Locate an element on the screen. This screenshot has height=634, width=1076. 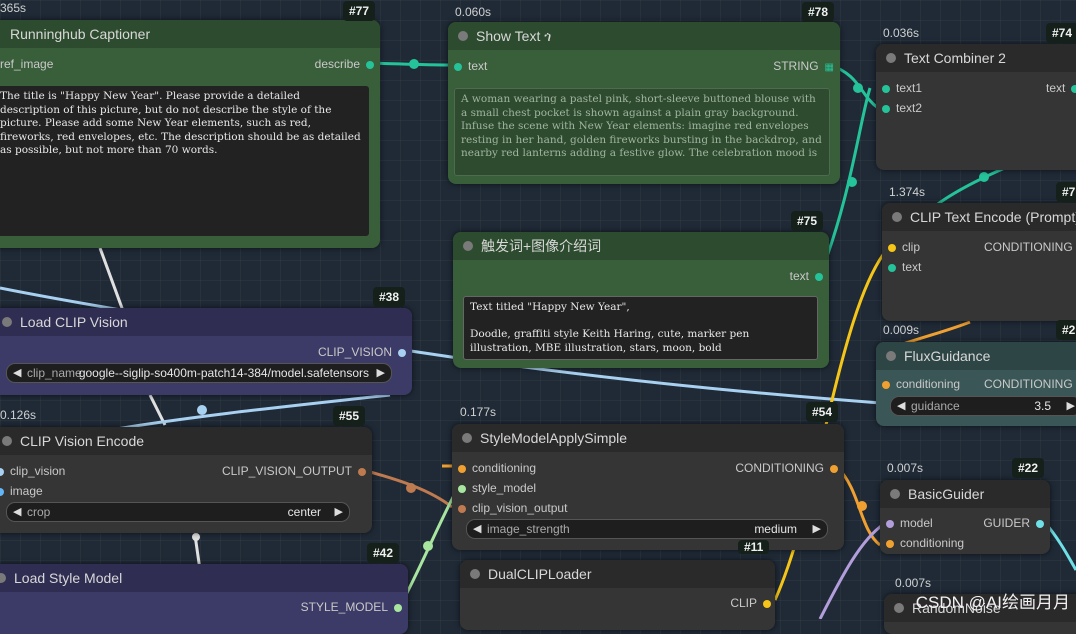
output-string: STRING ▦ is located at coordinates (803, 66).